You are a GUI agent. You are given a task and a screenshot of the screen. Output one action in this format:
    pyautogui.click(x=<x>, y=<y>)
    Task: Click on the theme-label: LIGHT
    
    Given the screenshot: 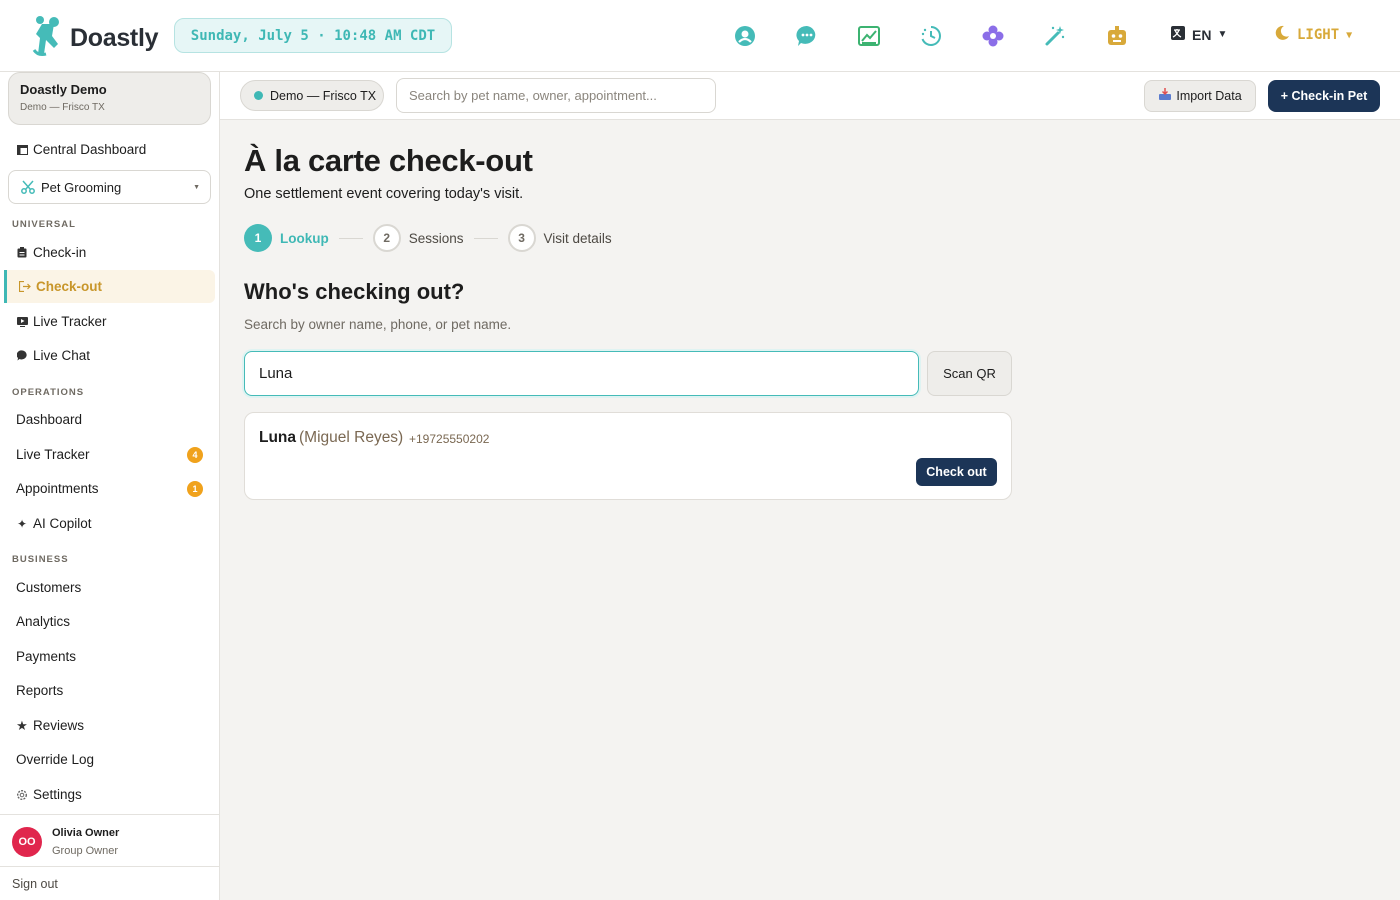 What is the action you would take?
    pyautogui.click(x=1318, y=35)
    